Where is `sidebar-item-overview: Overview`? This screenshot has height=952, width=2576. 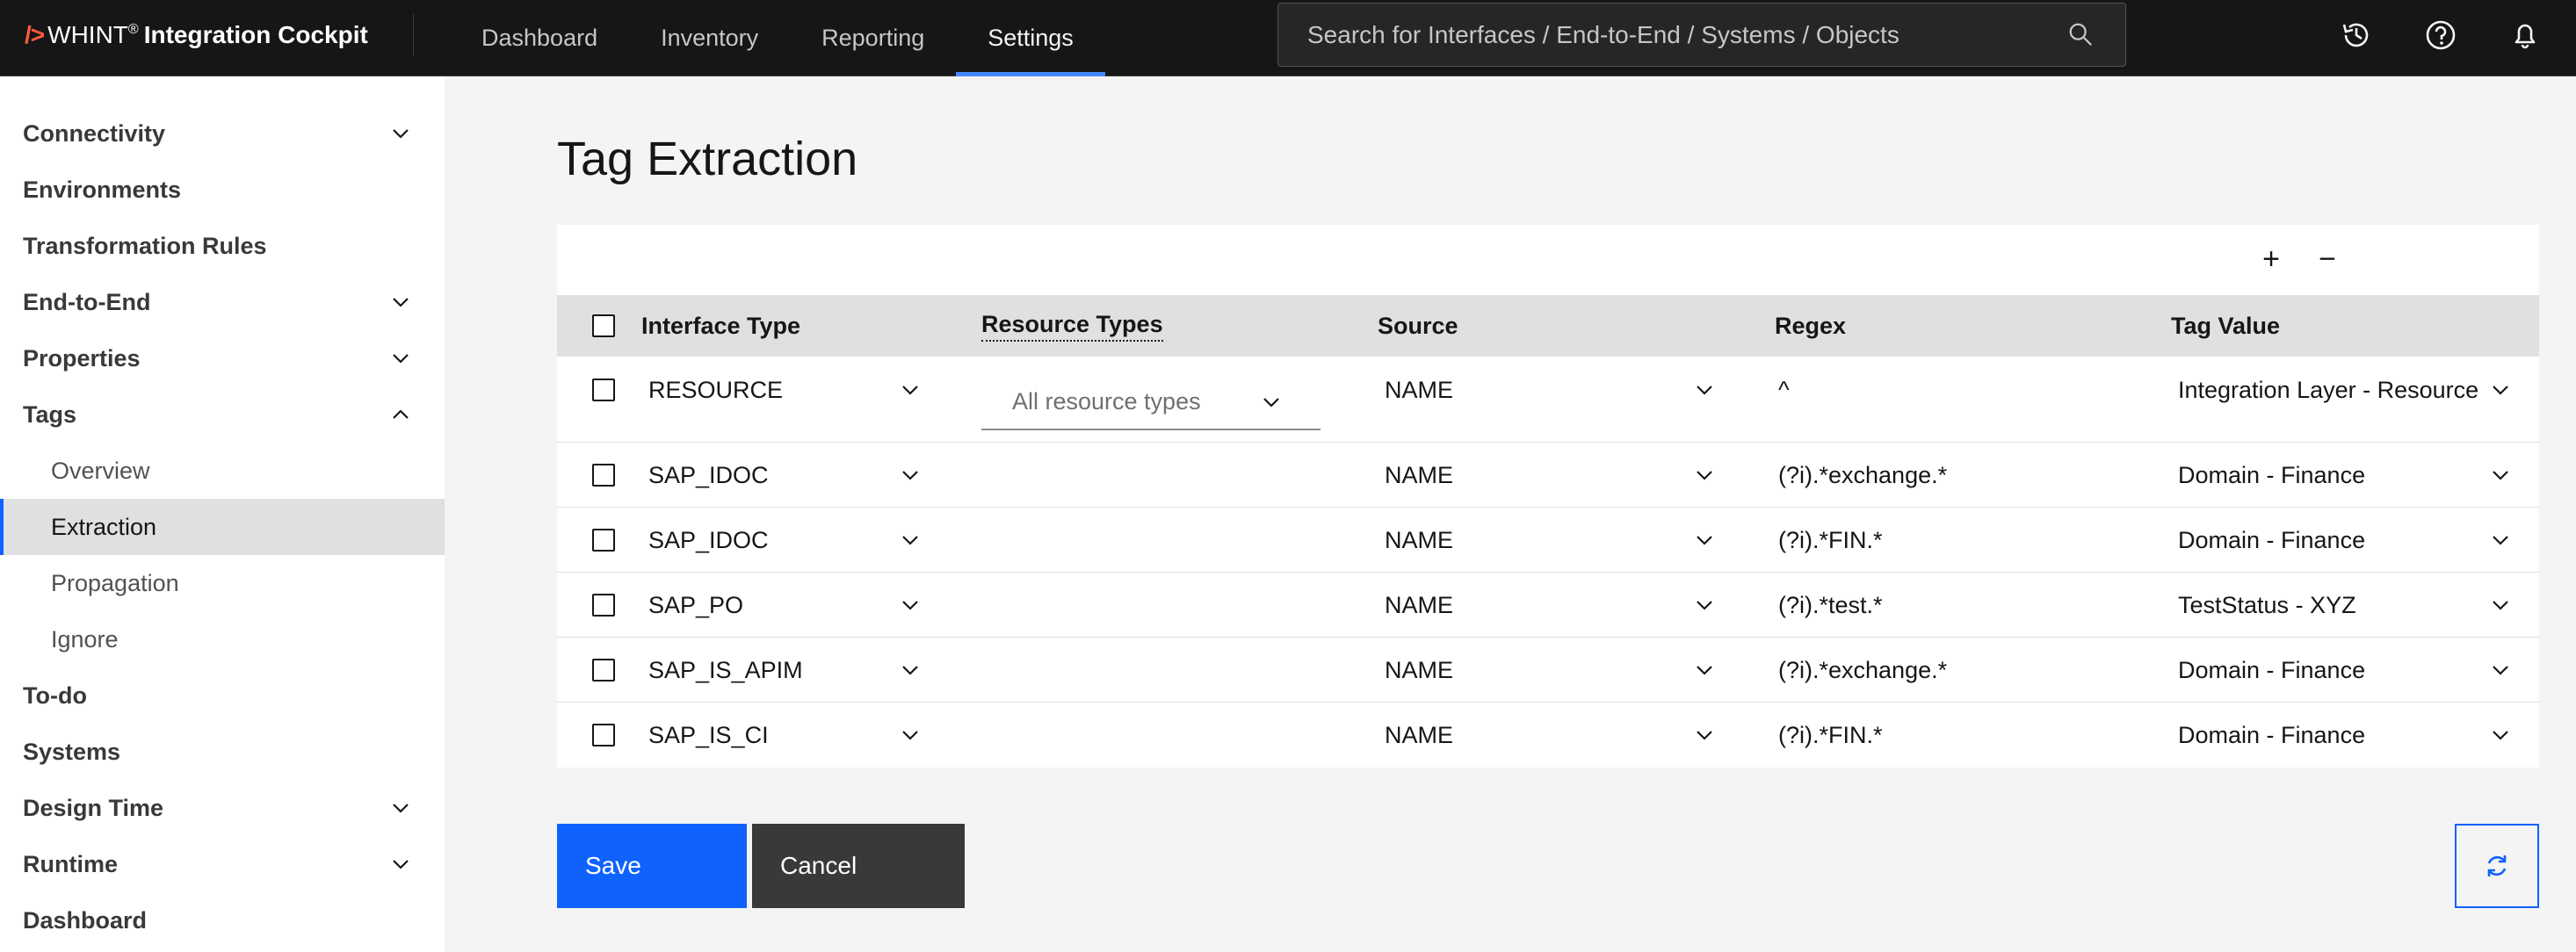 sidebar-item-overview: Overview is located at coordinates (222, 471).